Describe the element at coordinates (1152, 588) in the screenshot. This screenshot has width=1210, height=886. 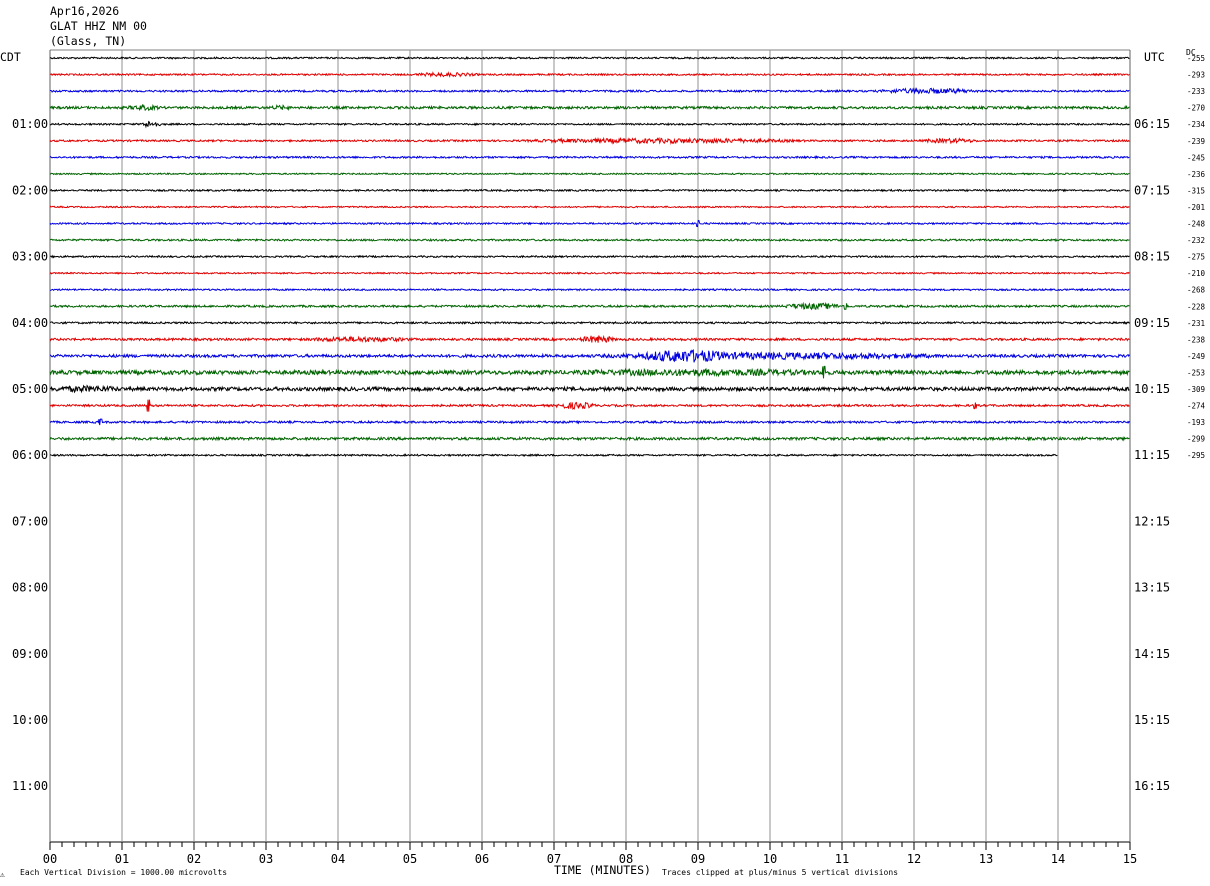
I see `right-hour-label: 13:15` at that location.